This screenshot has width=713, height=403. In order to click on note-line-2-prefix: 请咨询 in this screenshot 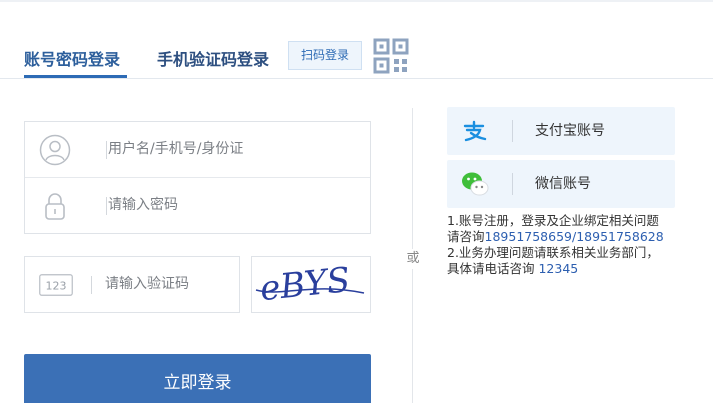, I will do `click(466, 236)`.